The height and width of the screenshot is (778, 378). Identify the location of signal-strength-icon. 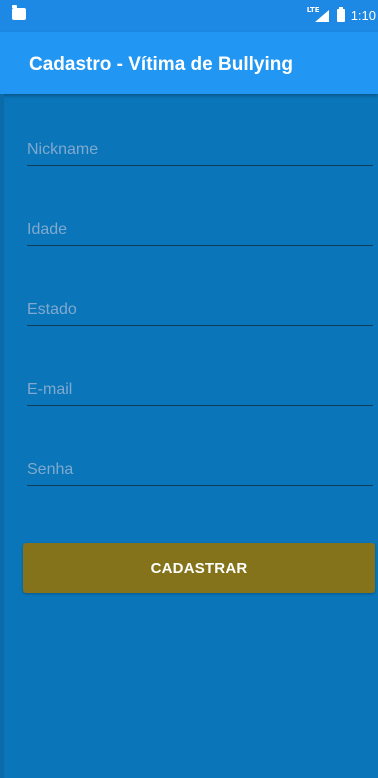
(321, 16).